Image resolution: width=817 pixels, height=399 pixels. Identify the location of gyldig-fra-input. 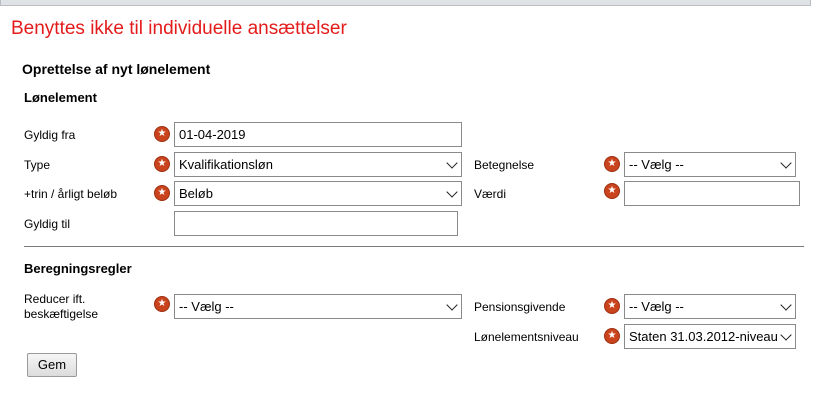
(318, 134).